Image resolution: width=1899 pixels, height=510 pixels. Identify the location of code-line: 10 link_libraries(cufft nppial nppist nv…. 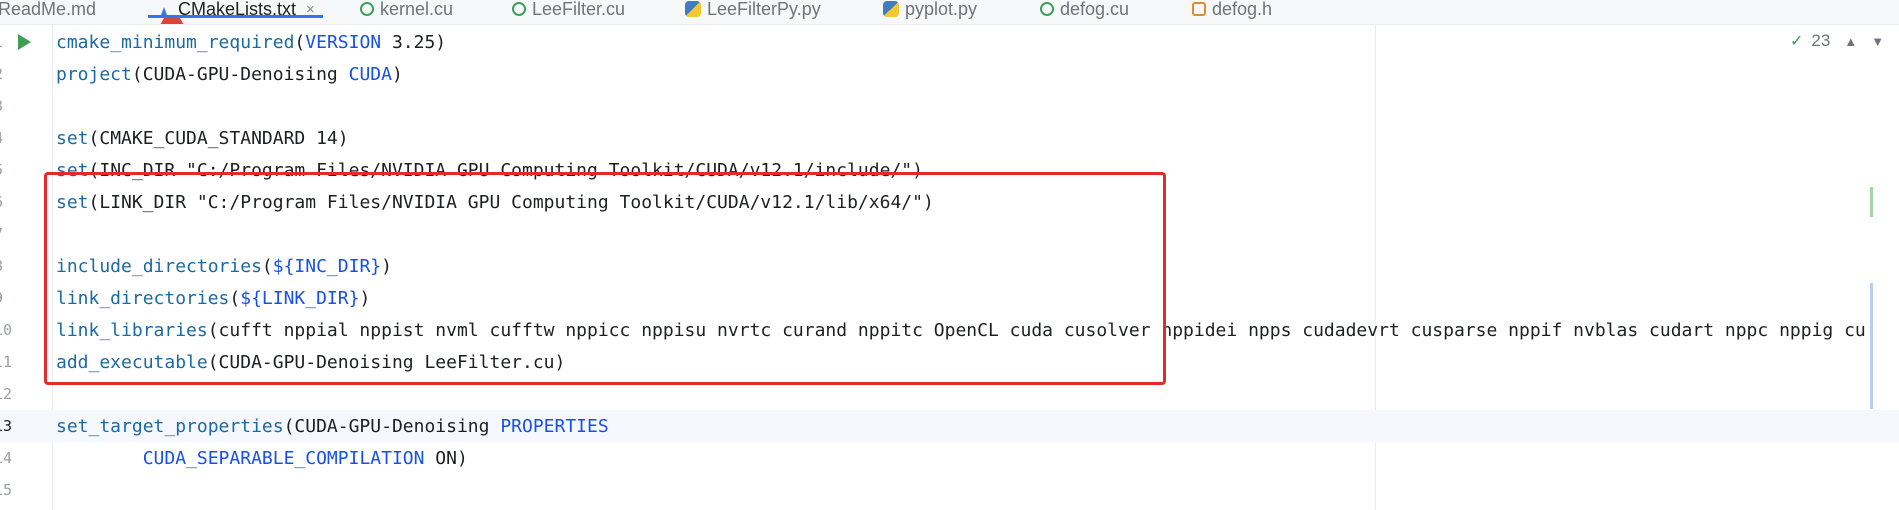
(949, 330).